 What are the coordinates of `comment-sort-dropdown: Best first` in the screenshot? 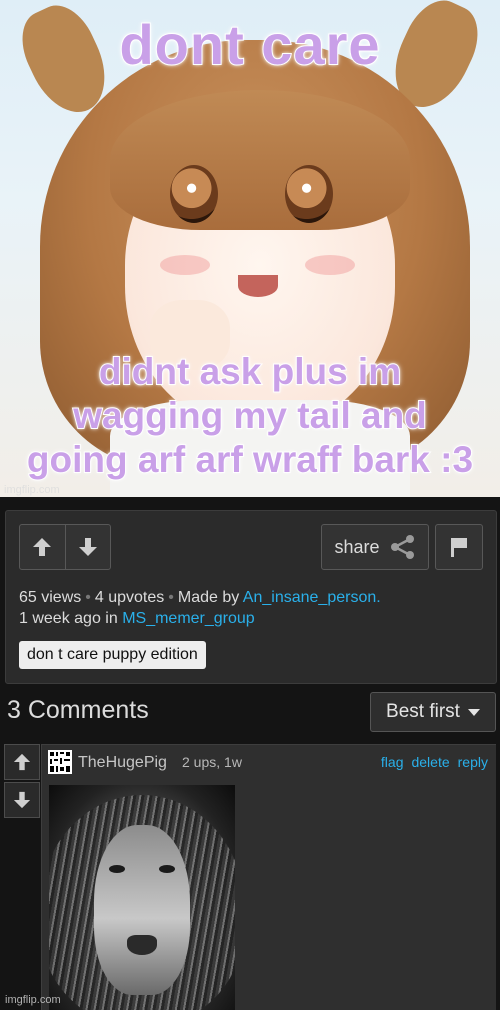 It's located at (433, 712).